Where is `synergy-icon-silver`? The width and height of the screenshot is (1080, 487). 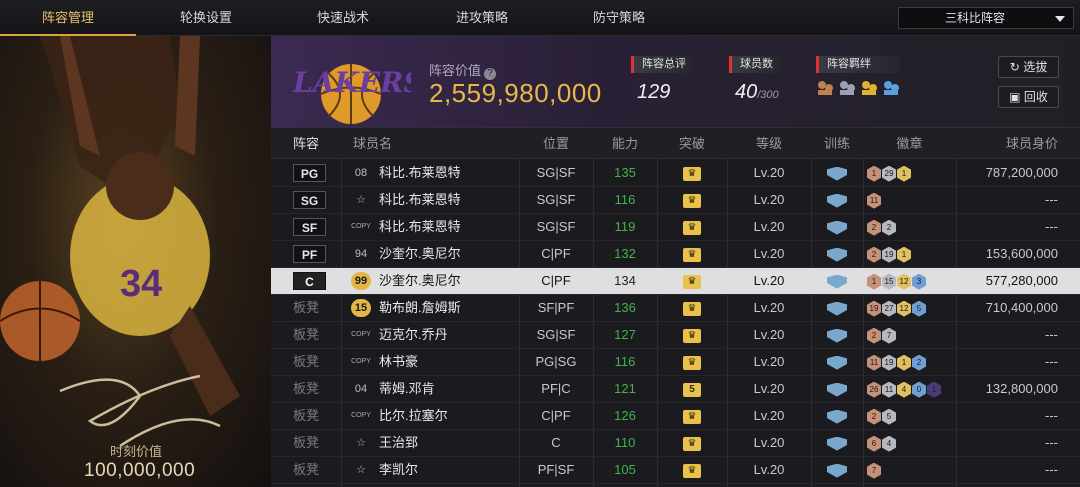
synergy-icon-silver is located at coordinates (847, 88).